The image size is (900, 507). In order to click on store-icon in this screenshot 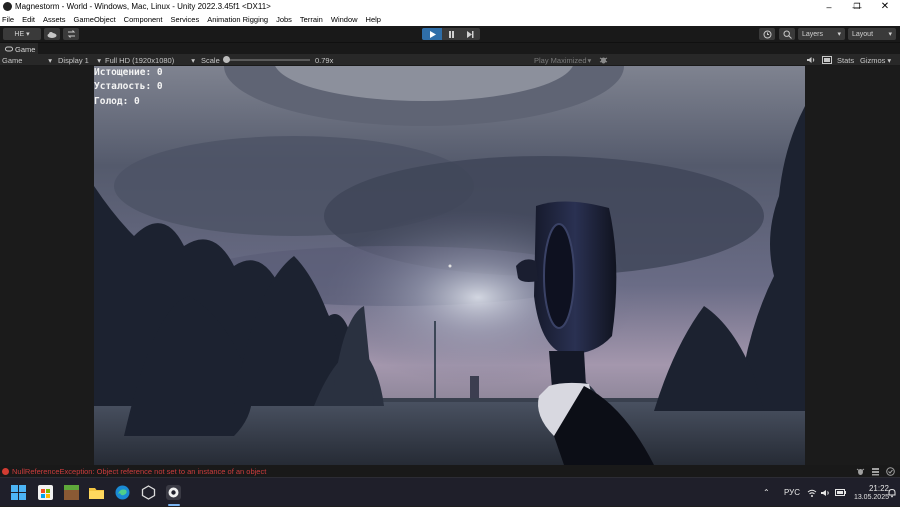, I will do `click(45, 493)`.